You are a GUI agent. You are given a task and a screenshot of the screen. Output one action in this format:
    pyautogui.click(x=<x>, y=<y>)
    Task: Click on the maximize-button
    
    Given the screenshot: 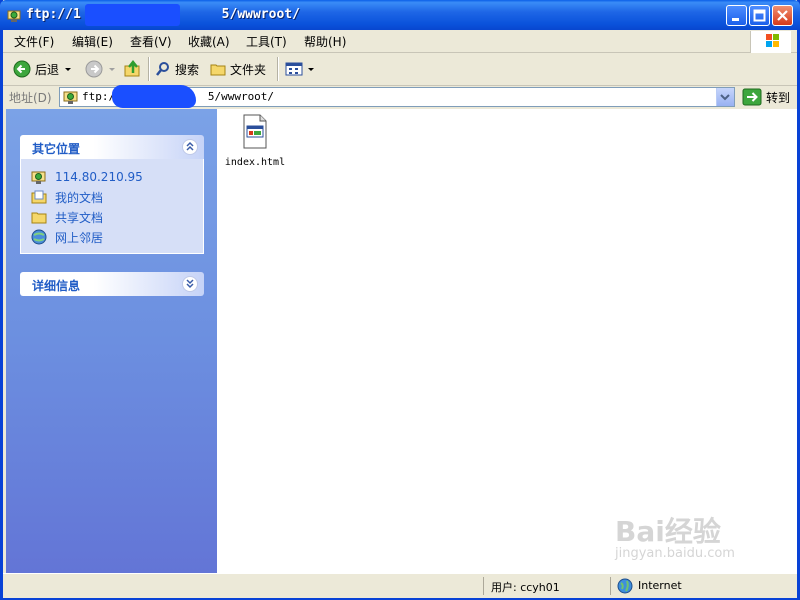 What is the action you would take?
    pyautogui.click(x=759, y=15)
    